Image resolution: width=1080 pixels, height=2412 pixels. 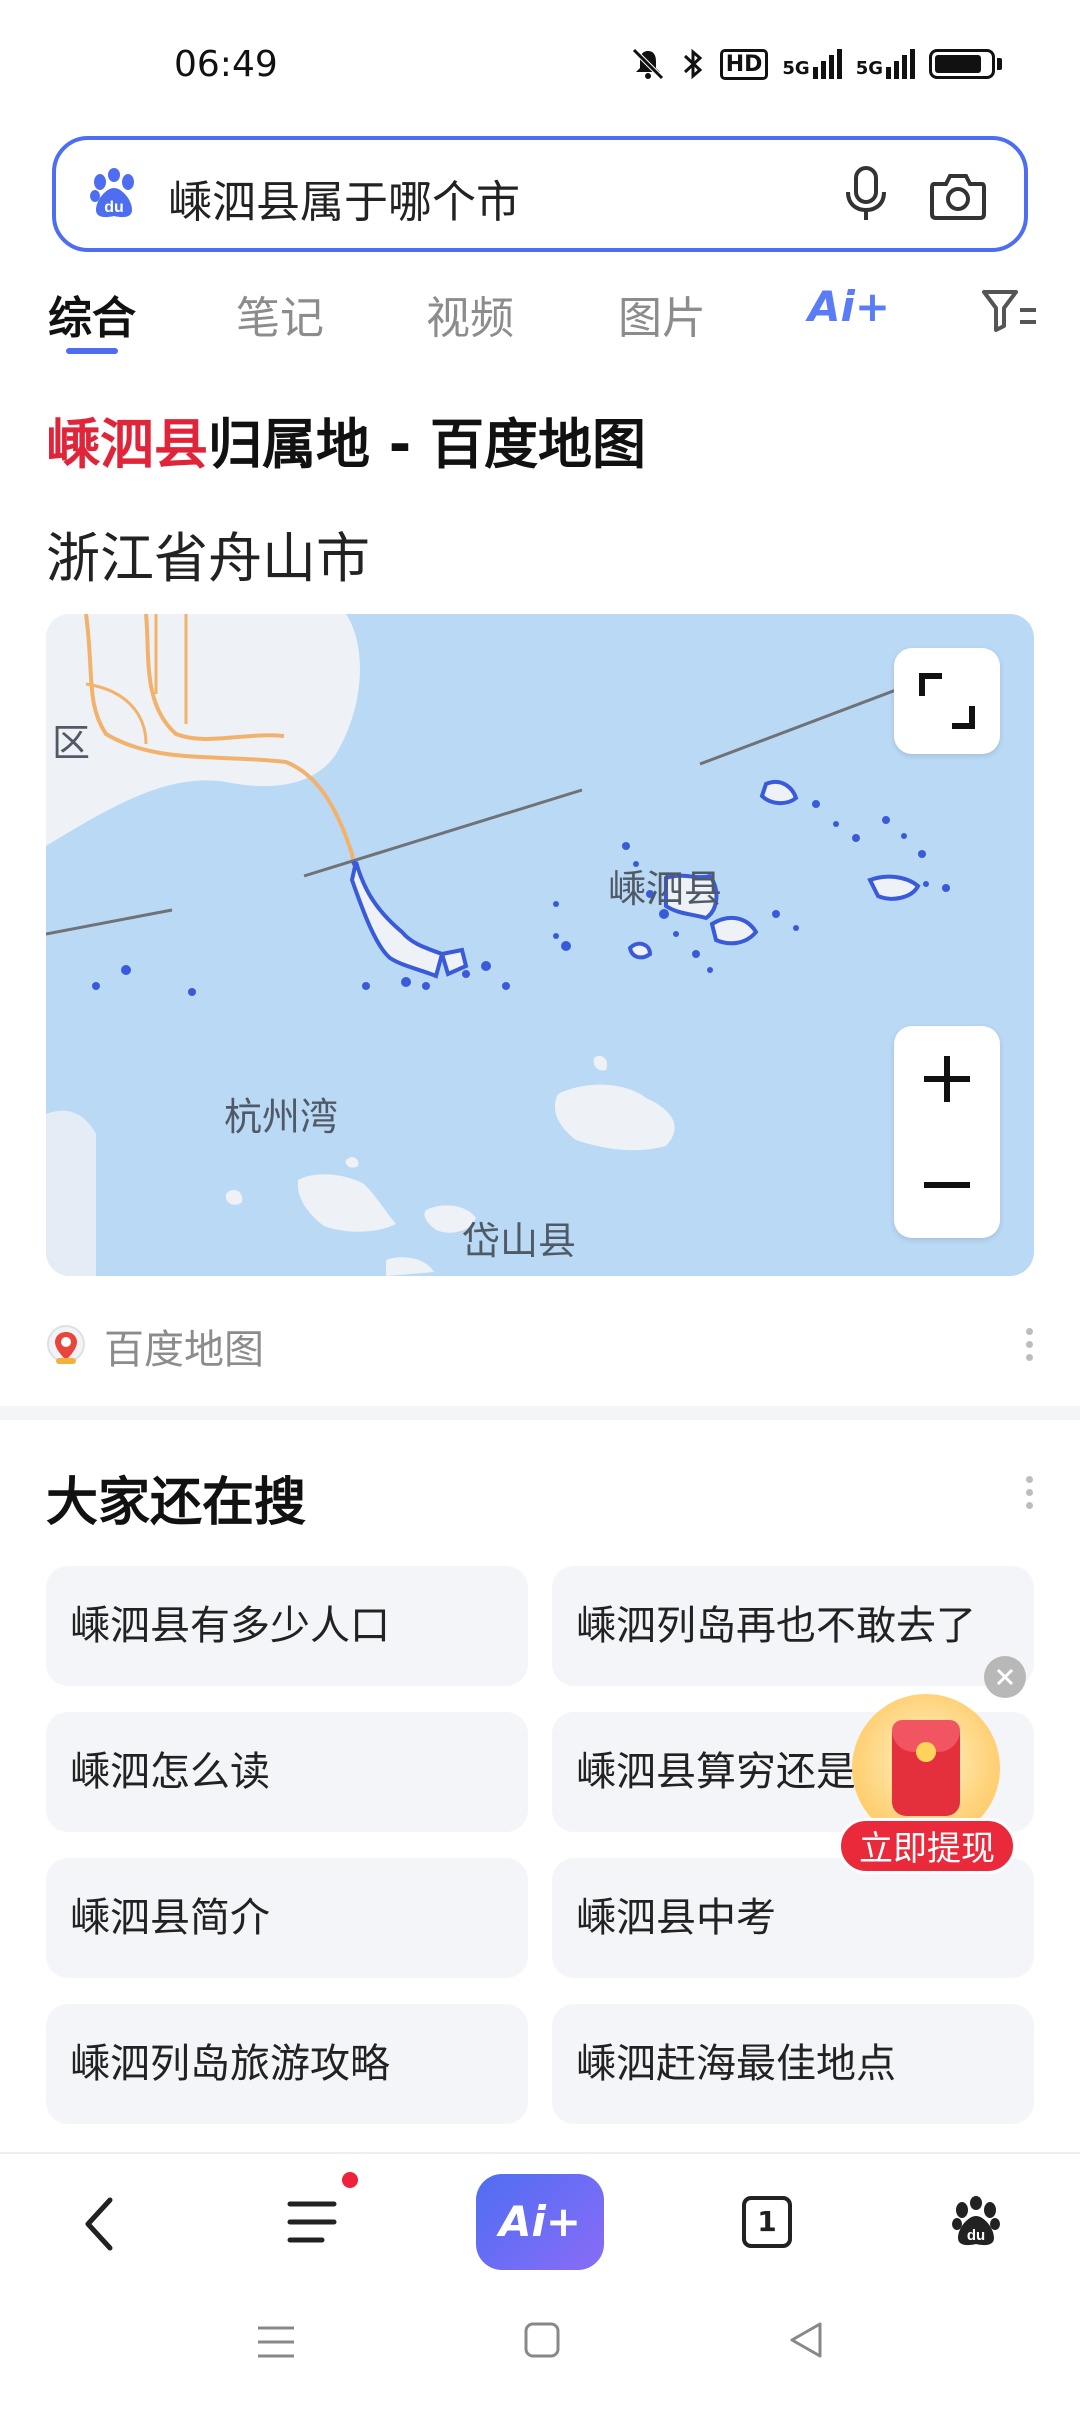 I want to click on tab-active-indicator, so click(x=92, y=351).